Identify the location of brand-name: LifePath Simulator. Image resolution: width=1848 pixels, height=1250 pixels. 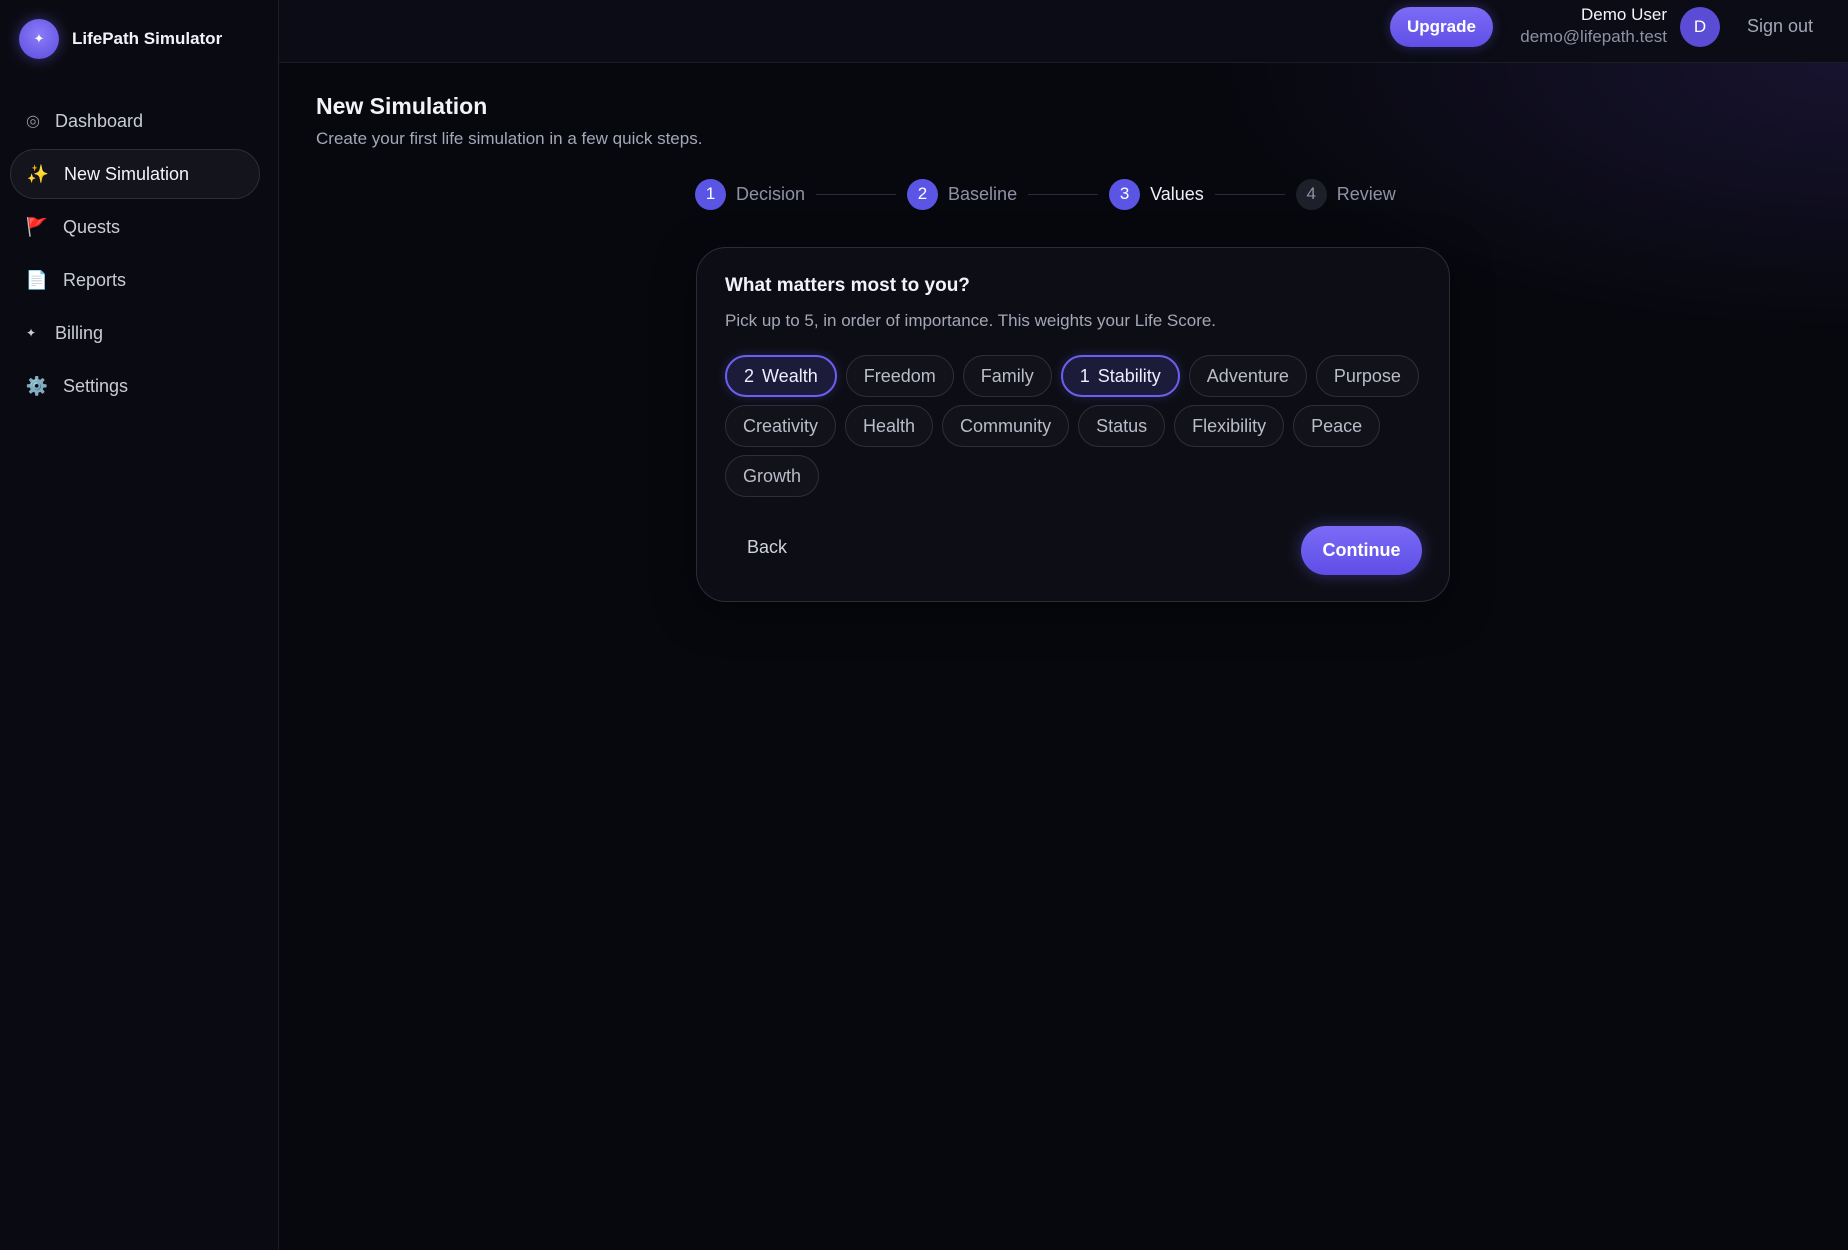
(147, 38).